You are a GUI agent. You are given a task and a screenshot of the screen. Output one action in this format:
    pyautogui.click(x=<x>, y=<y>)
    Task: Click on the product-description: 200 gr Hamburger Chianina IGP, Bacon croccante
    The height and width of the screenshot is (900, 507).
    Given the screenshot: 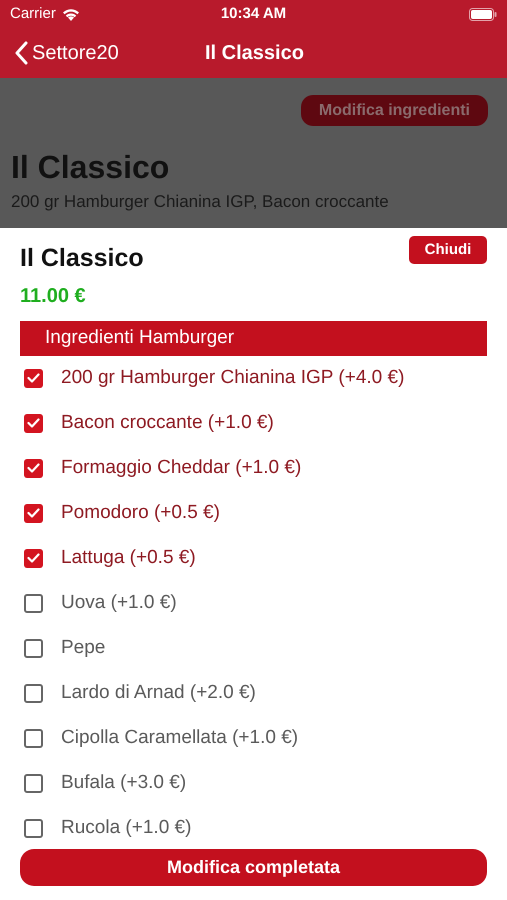 What is the action you would take?
    pyautogui.click(x=200, y=202)
    